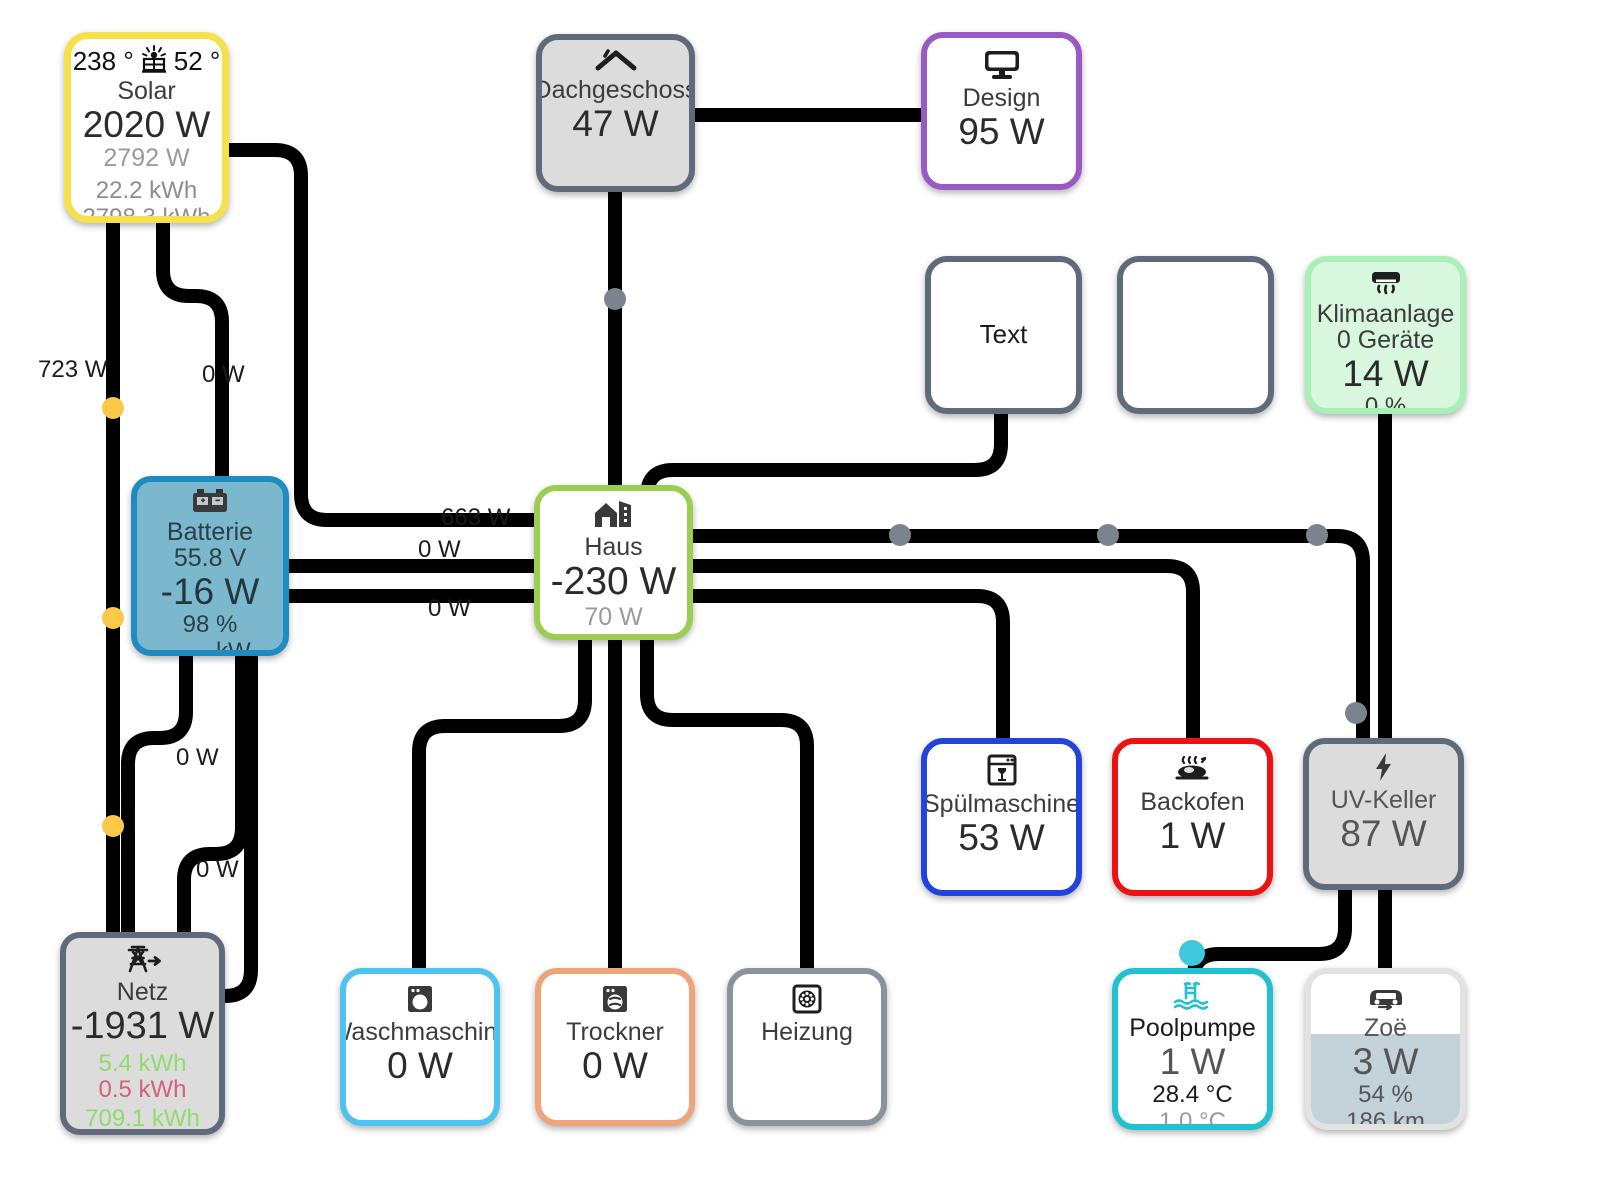 The height and width of the screenshot is (1186, 1600). Describe the element at coordinates (439, 549) in the screenshot. I see `edge-label-house-mid: 0 W` at that location.